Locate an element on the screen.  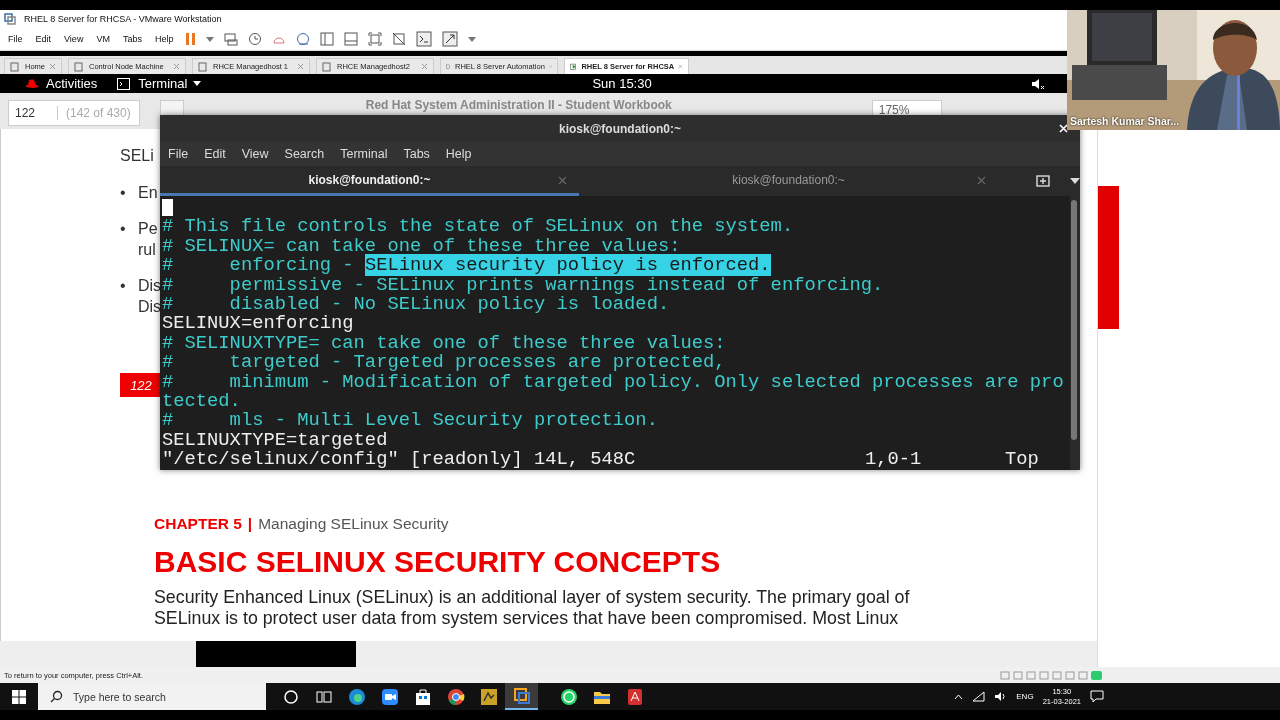
console-icon is located at coordinates (424, 39).